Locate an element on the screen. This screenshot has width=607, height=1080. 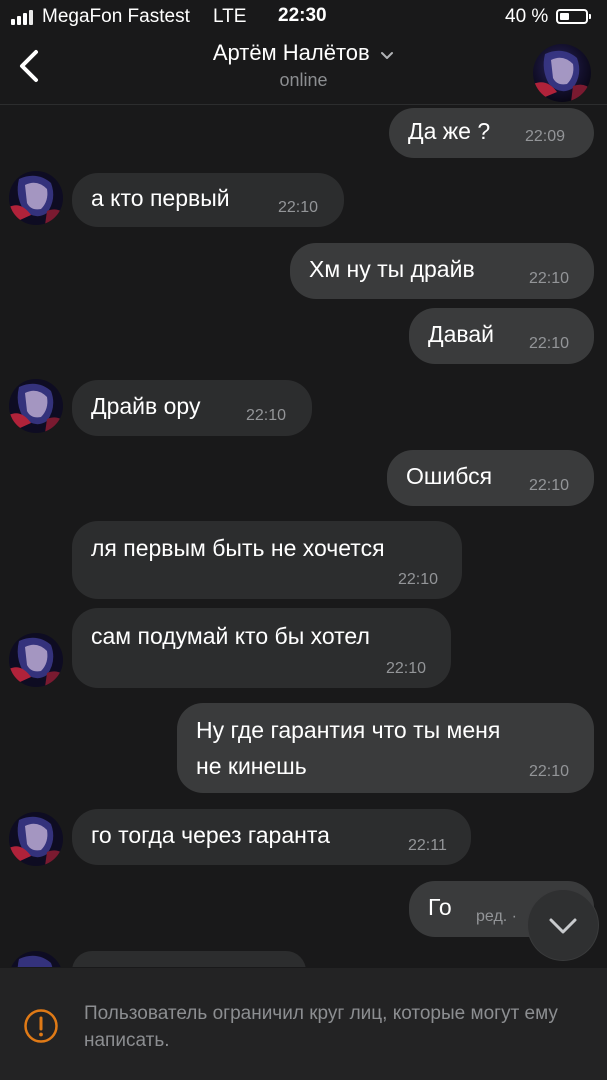
message-text: а кто первый is located at coordinates (160, 198).